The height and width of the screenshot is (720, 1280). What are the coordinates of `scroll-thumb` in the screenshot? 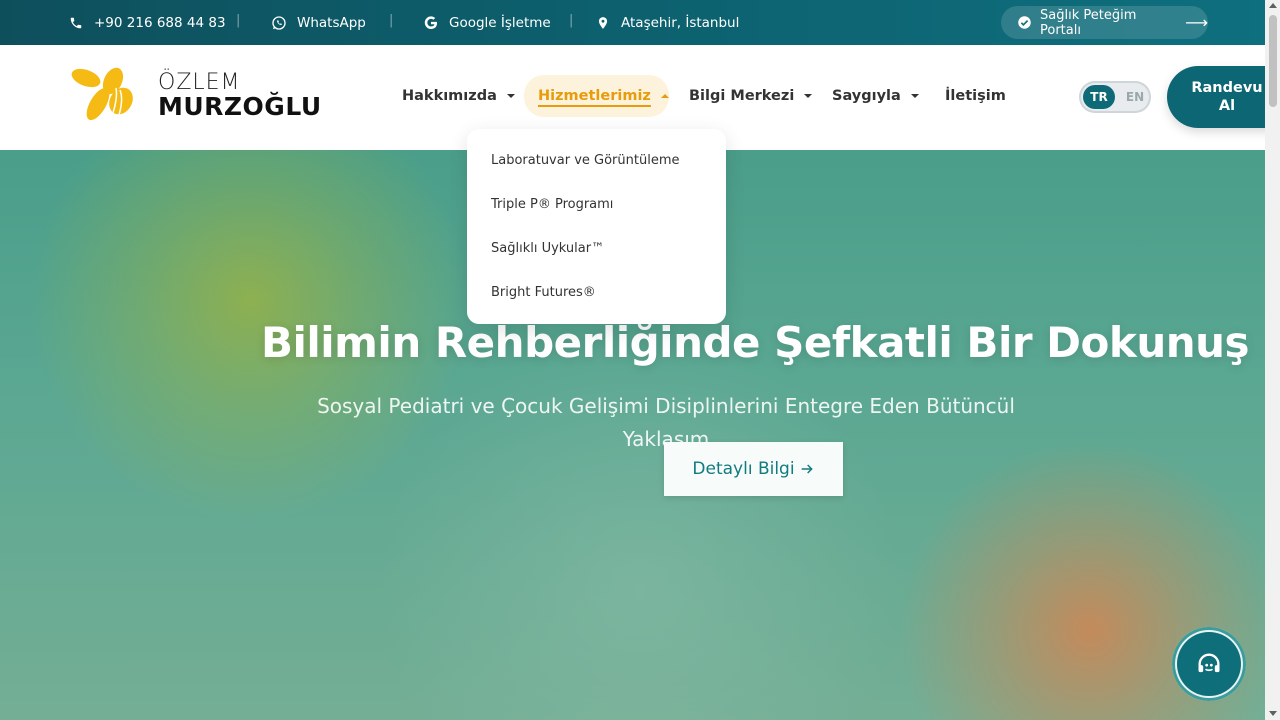 It's located at (1273, 61).